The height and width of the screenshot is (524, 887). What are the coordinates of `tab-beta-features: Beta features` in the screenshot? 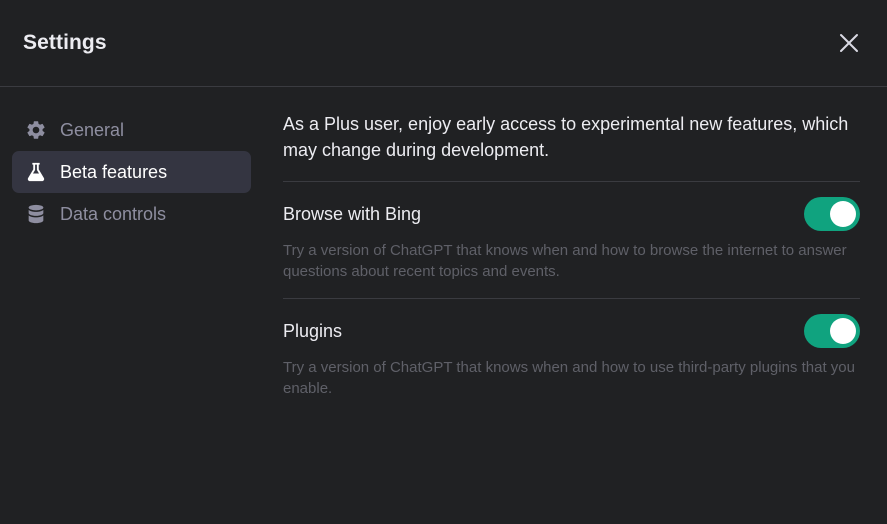 It's located at (131, 172).